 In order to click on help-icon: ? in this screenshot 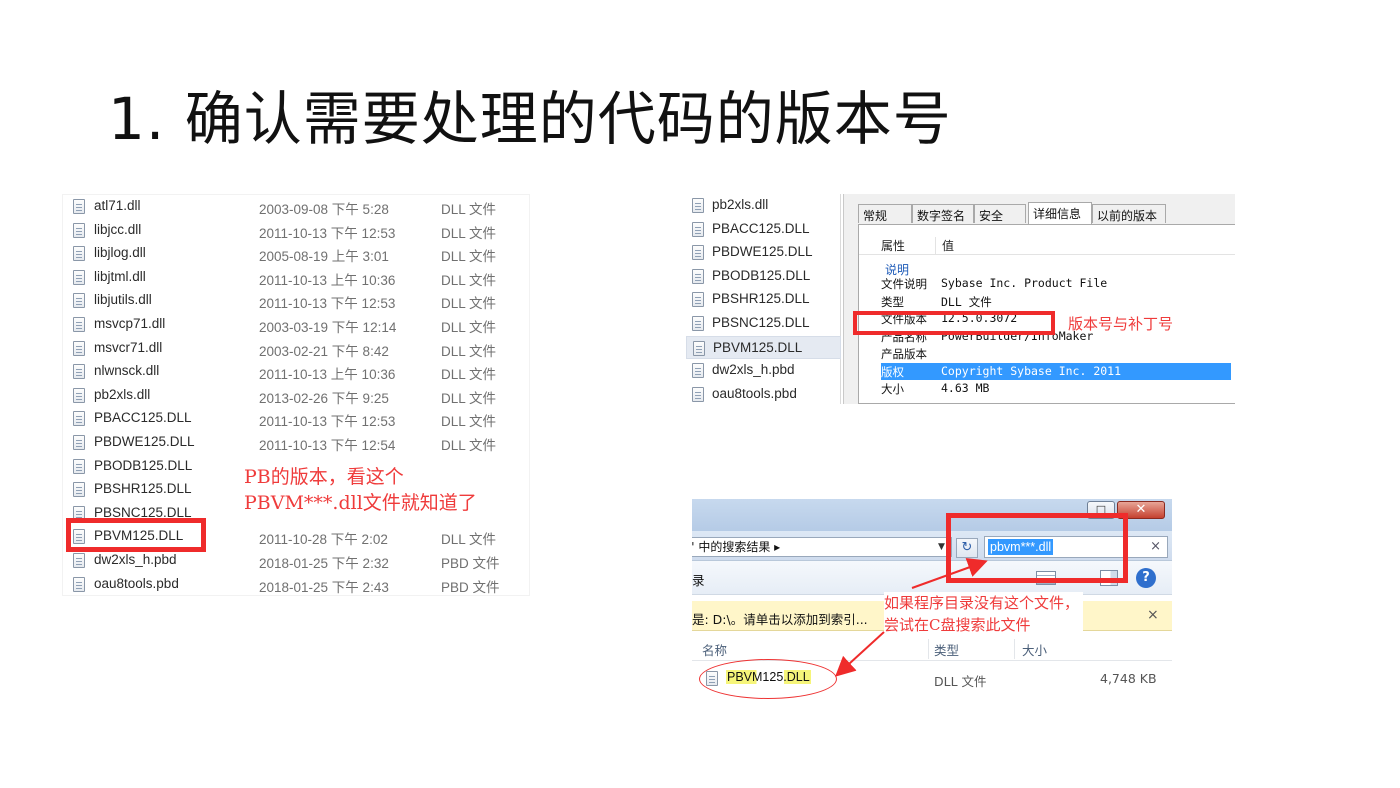, I will do `click(1146, 578)`.